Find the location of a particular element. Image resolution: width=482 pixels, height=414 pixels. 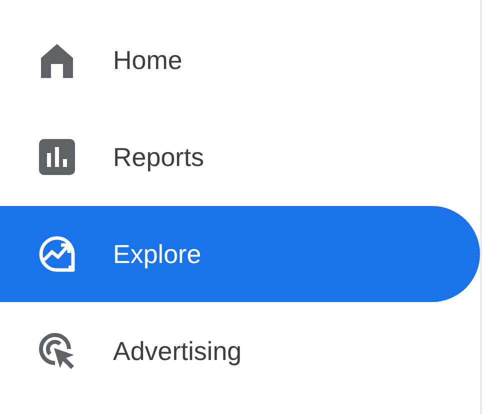

bar-chart-icon is located at coordinates (57, 157).